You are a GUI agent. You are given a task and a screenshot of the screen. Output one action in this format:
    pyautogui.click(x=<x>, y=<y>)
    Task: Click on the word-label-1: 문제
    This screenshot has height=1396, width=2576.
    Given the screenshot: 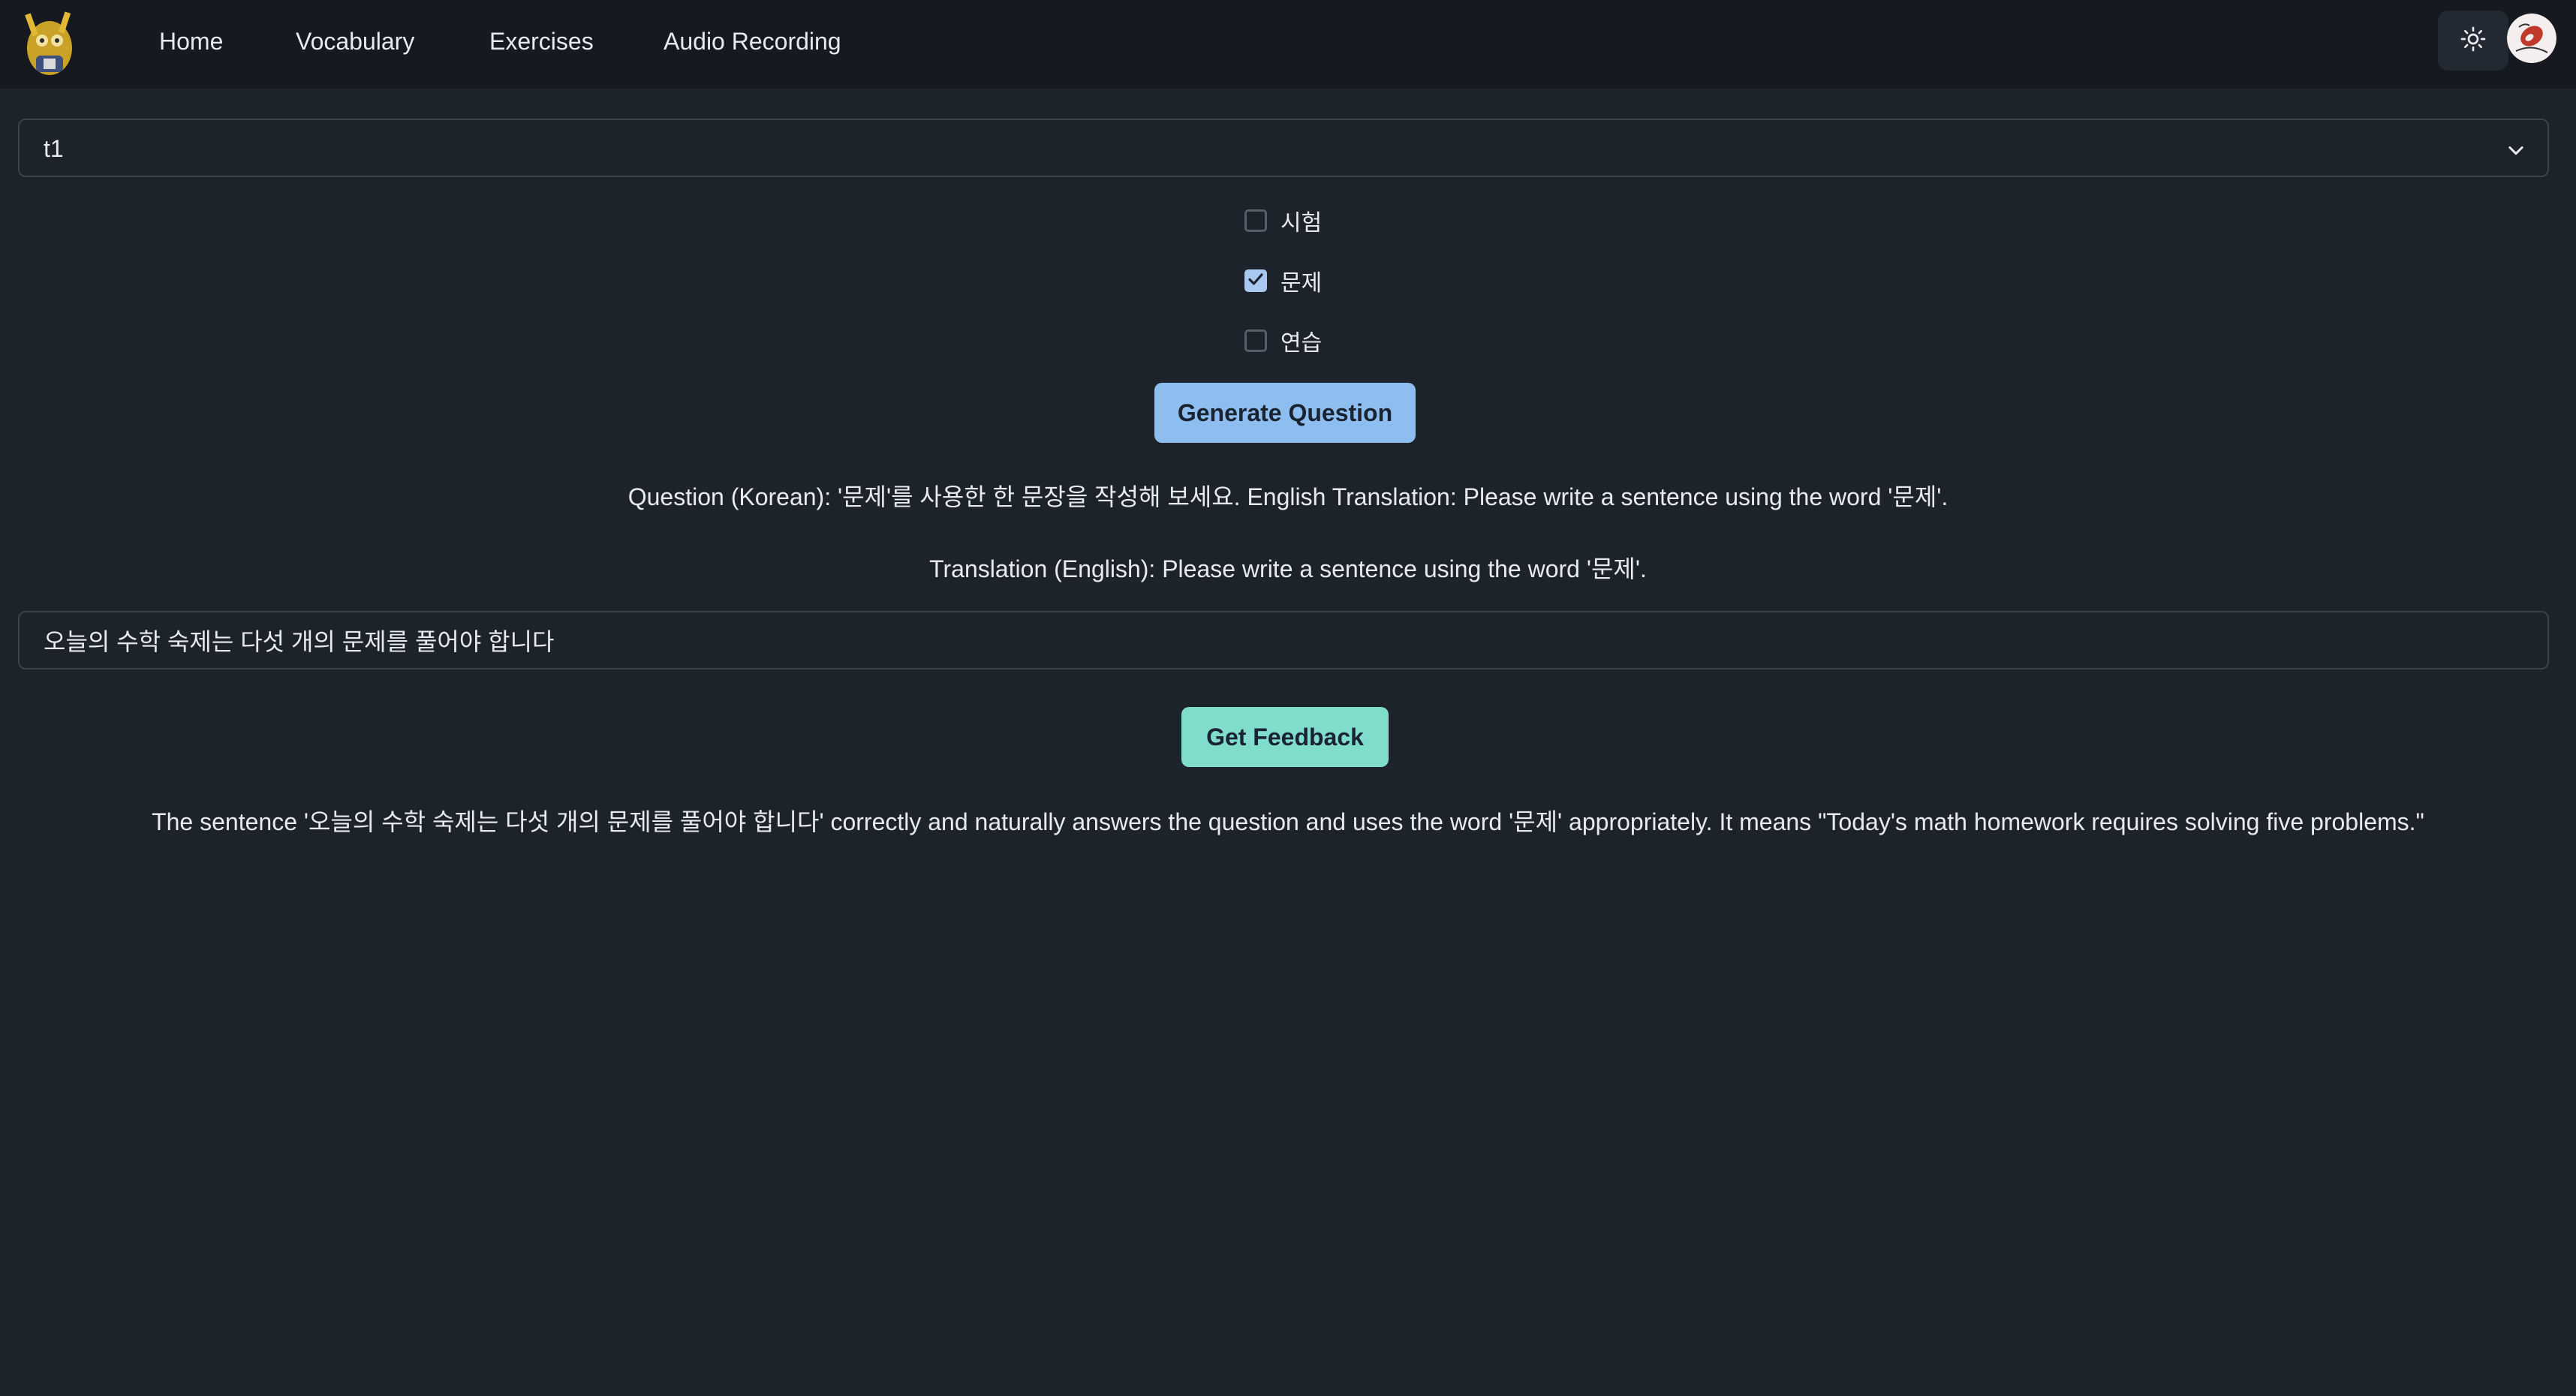 What is the action you would take?
    pyautogui.click(x=1301, y=283)
    